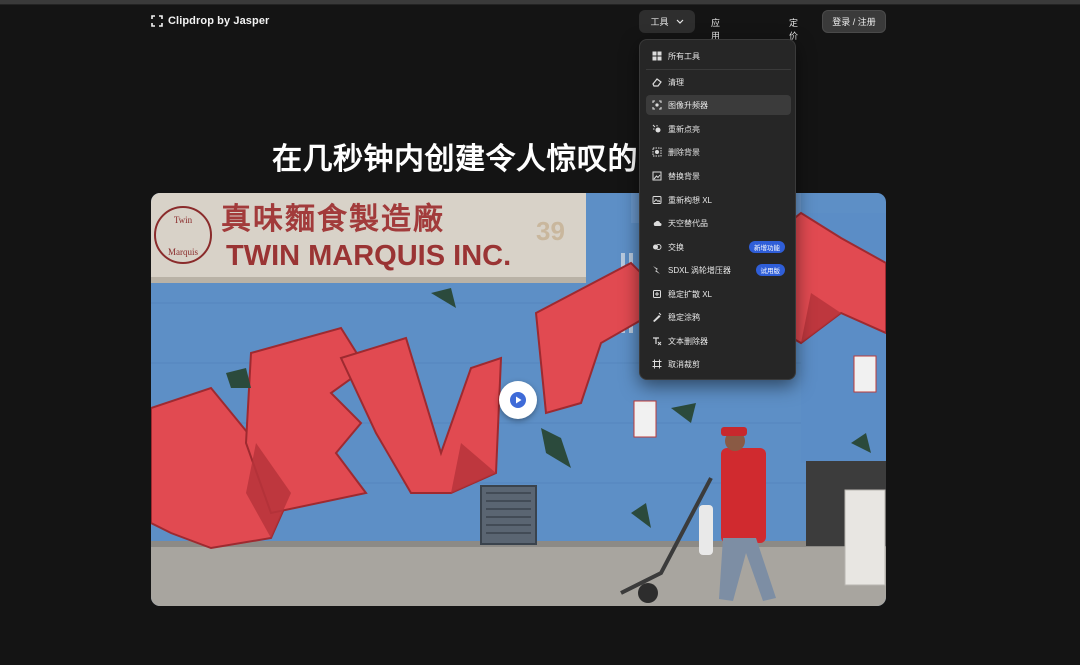 The width and height of the screenshot is (1080, 665). I want to click on menu-item-stable-diffusion-xl: 稳定扩散 XL, so click(718, 294).